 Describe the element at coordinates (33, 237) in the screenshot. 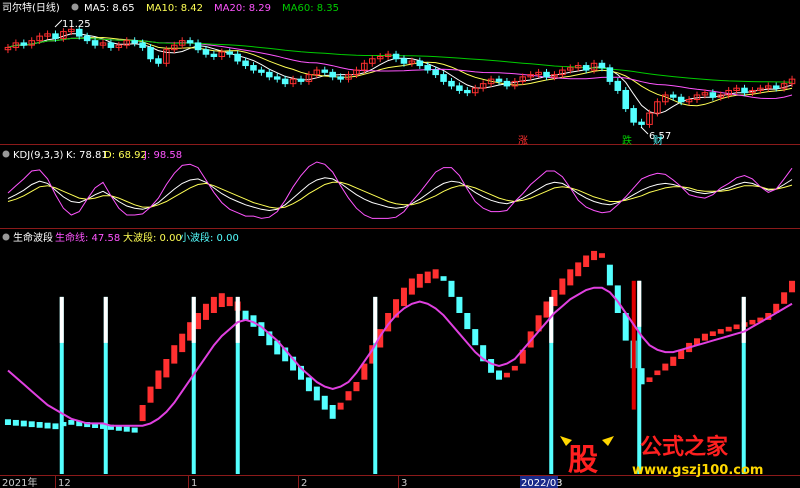

I see `wave-title: 生命波段` at that location.